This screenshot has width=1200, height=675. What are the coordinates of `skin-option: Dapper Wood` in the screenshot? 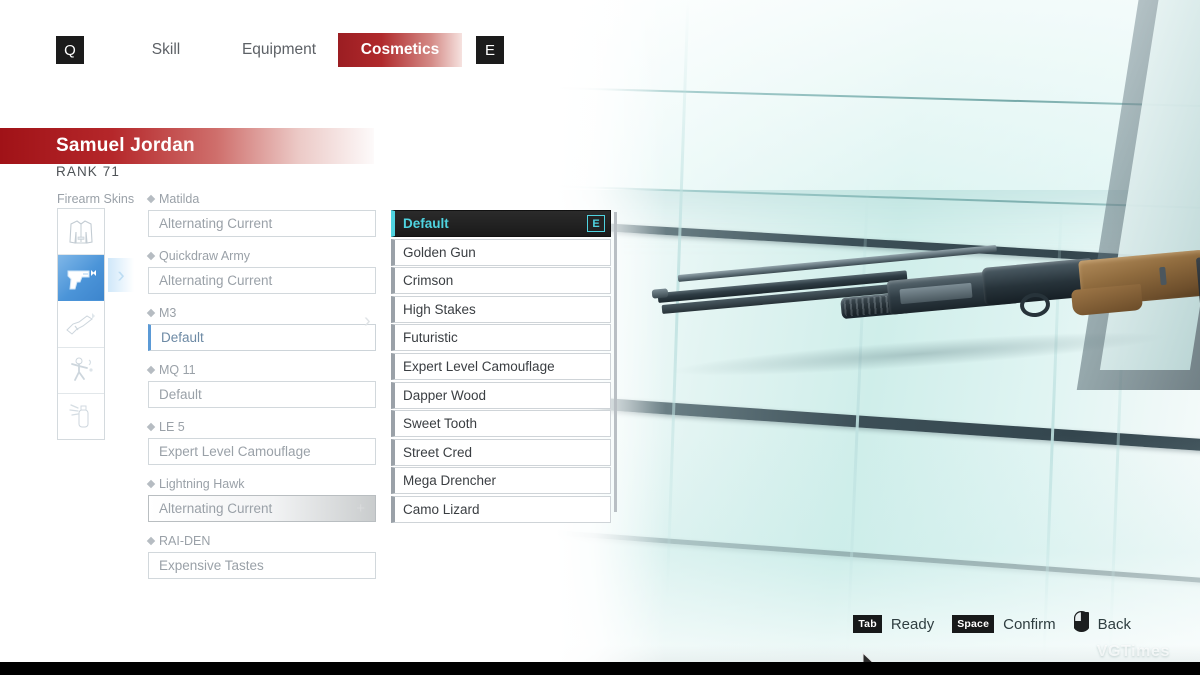 It's located at (501, 395).